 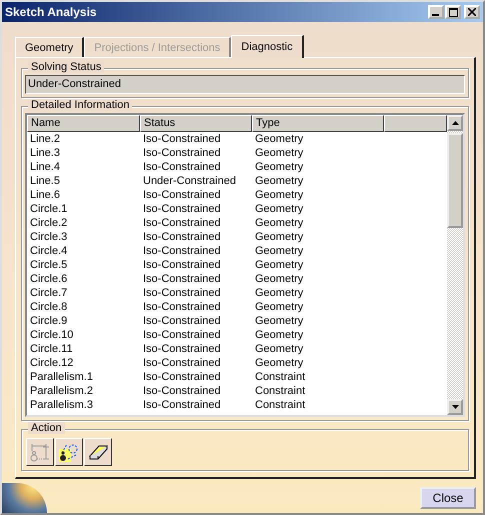 What do you see at coordinates (48, 237) in the screenshot?
I see `table-cell-text: Circle.3` at bounding box center [48, 237].